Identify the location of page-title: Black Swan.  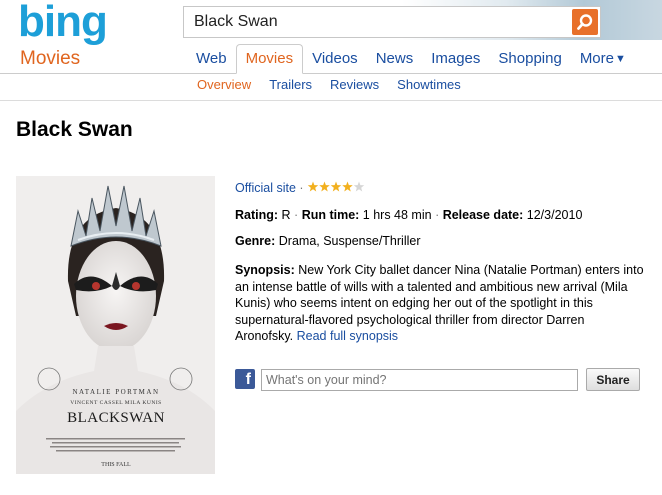
(74, 129).